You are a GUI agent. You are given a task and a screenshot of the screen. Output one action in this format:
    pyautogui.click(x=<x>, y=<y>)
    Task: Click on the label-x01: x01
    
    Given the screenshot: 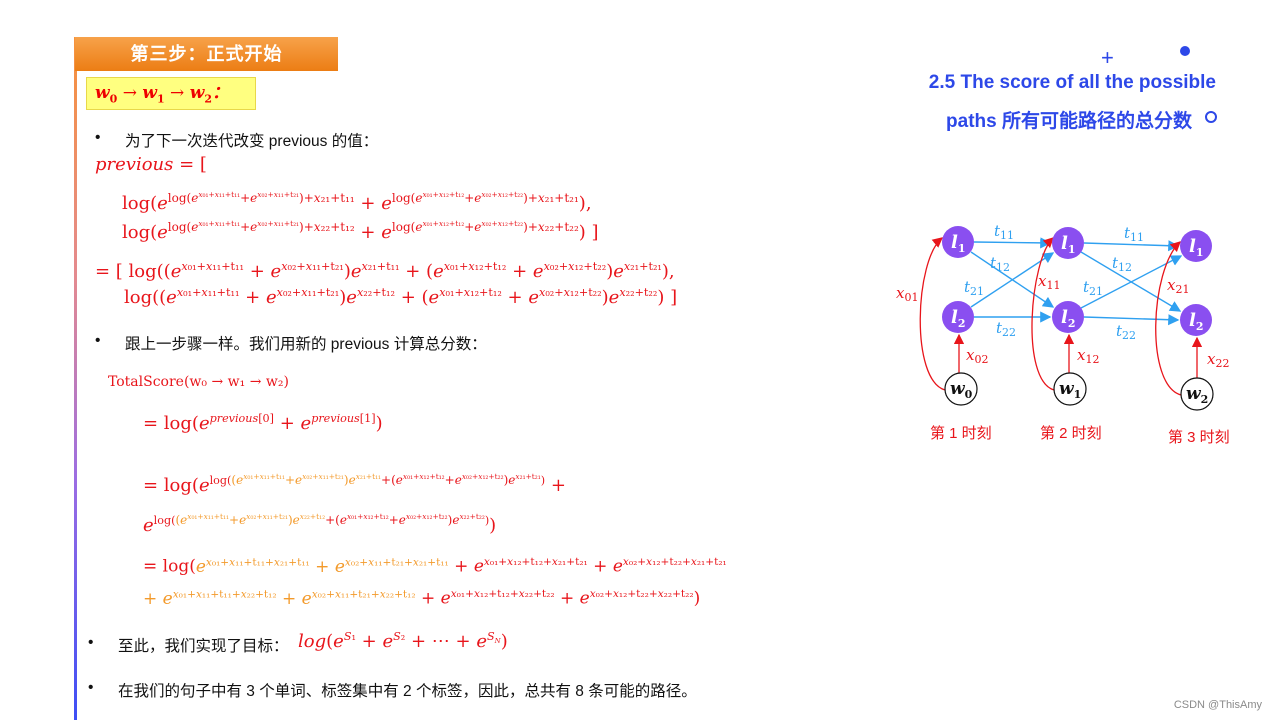 What is the action you would take?
    pyautogui.click(x=907, y=294)
    